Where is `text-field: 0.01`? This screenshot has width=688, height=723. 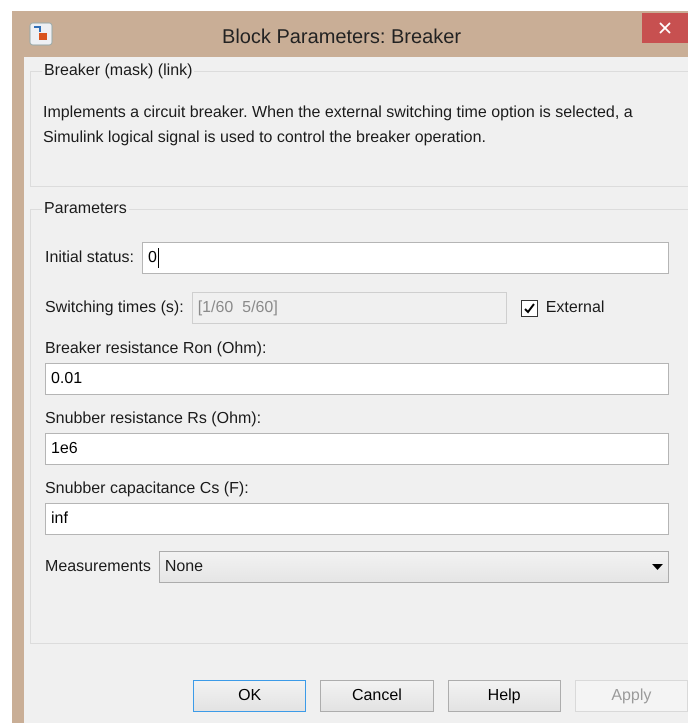
text-field: 0.01 is located at coordinates (357, 379).